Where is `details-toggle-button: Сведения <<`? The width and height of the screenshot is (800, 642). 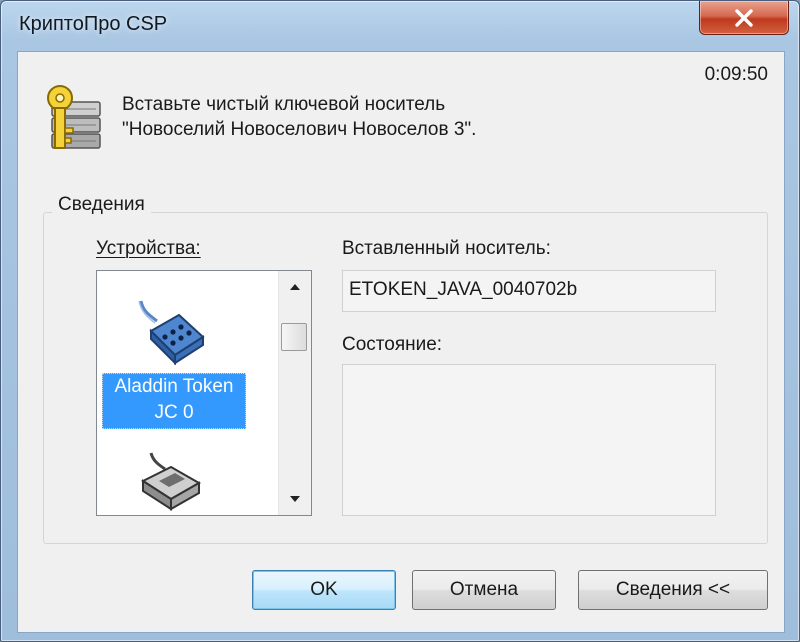
details-toggle-button: Сведения << is located at coordinates (673, 590).